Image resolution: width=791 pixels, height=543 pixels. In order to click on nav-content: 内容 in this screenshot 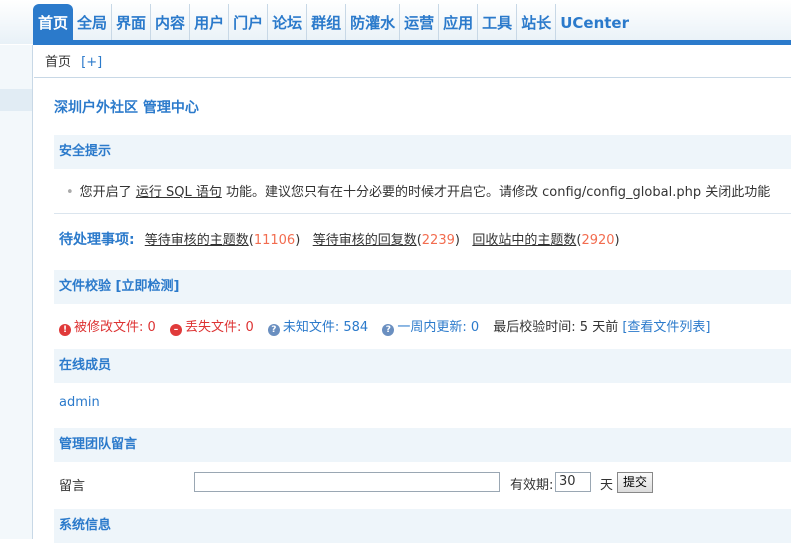, I will do `click(170, 22)`.